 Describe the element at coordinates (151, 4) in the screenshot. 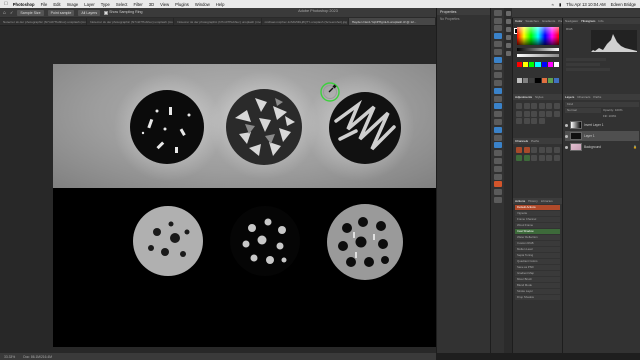

I see `menu-3d: 3D` at that location.